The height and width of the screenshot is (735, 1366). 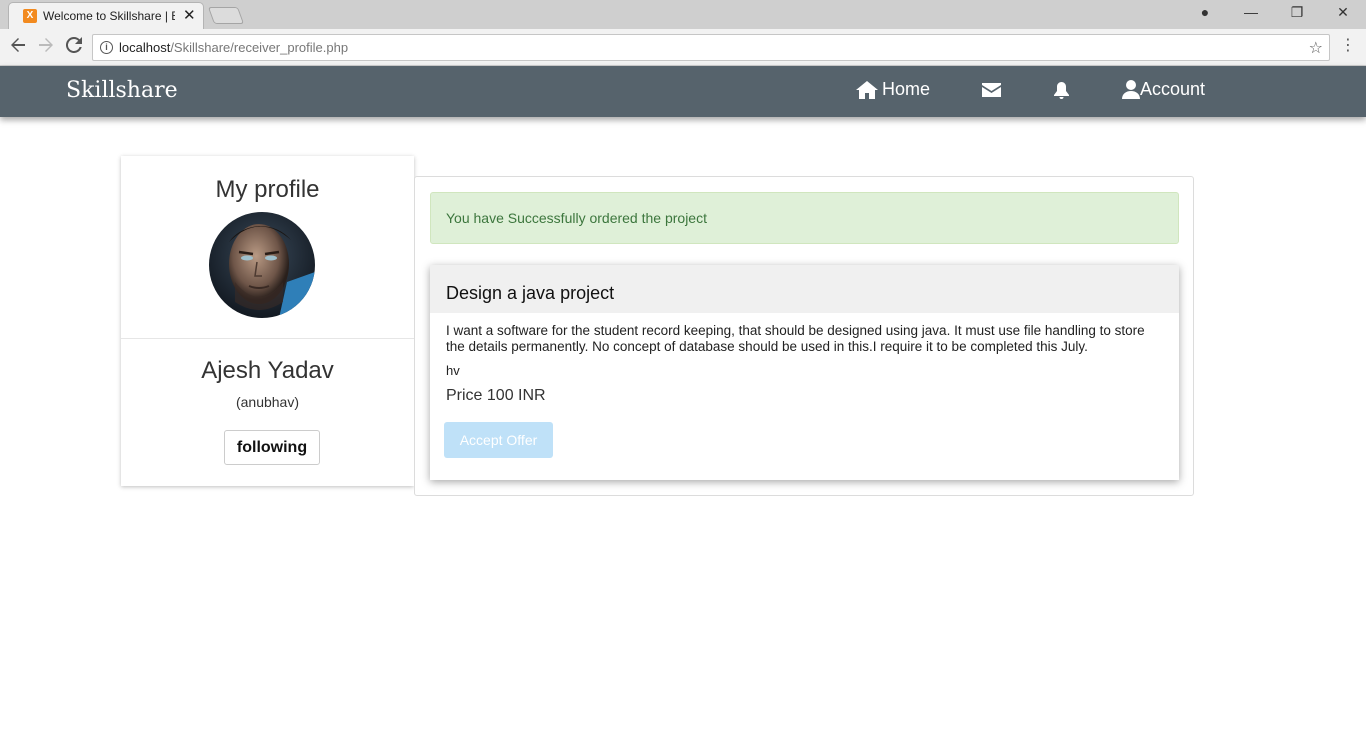 What do you see at coordinates (867, 89) in the screenshot?
I see `home-icon` at bounding box center [867, 89].